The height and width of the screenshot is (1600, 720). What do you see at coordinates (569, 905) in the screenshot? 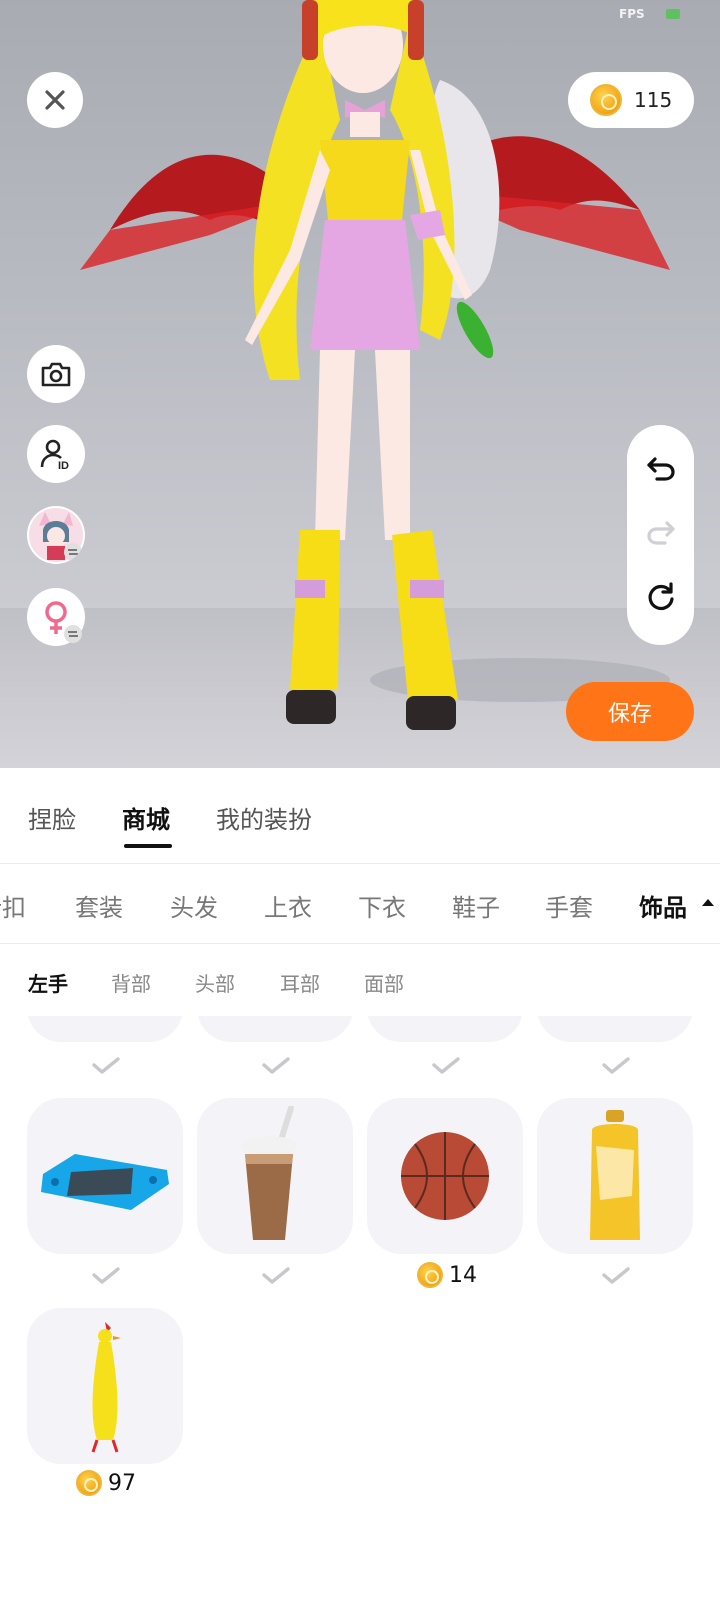
I see `category-gloves: 手套` at bounding box center [569, 905].